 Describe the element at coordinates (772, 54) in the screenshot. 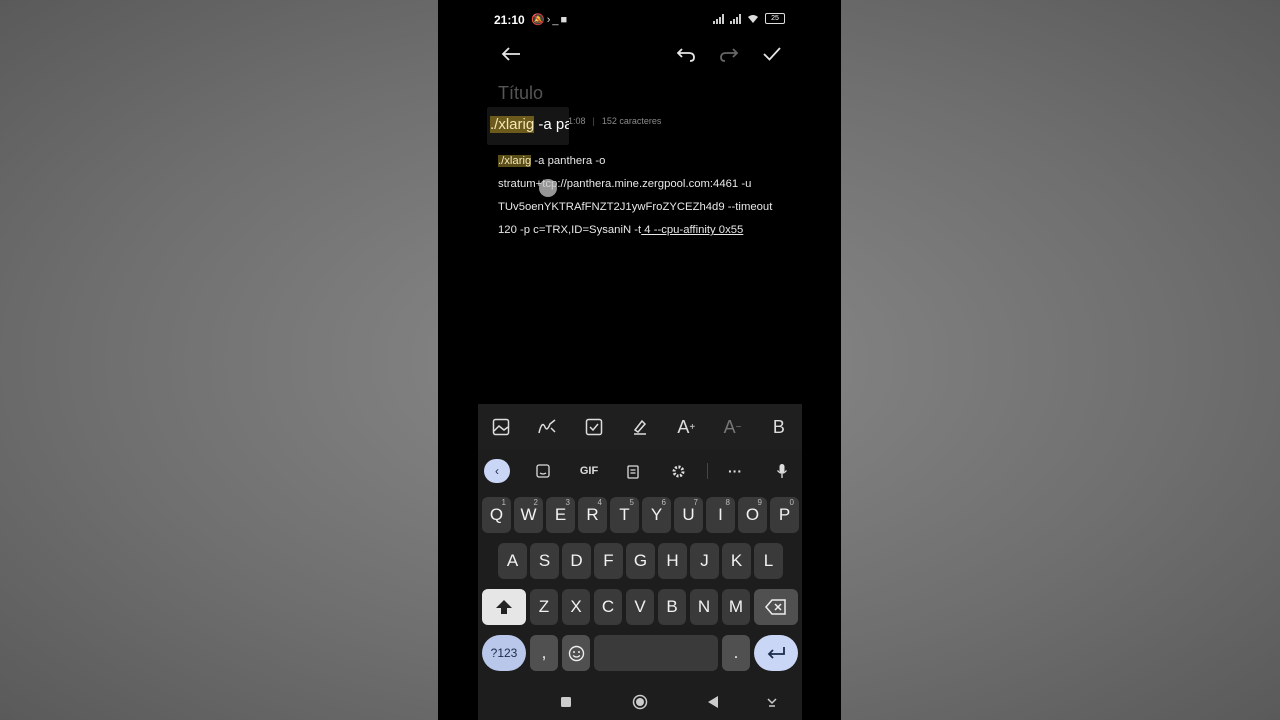

I see `save-check-icon` at that location.